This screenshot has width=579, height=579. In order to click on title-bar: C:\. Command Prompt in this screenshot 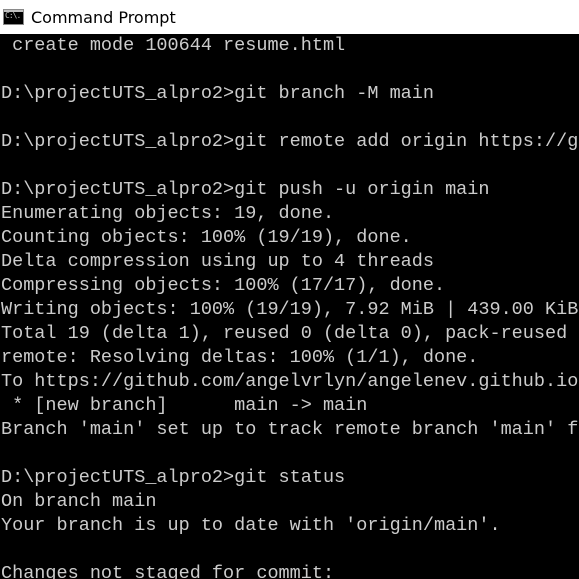, I will do `click(289, 17)`.